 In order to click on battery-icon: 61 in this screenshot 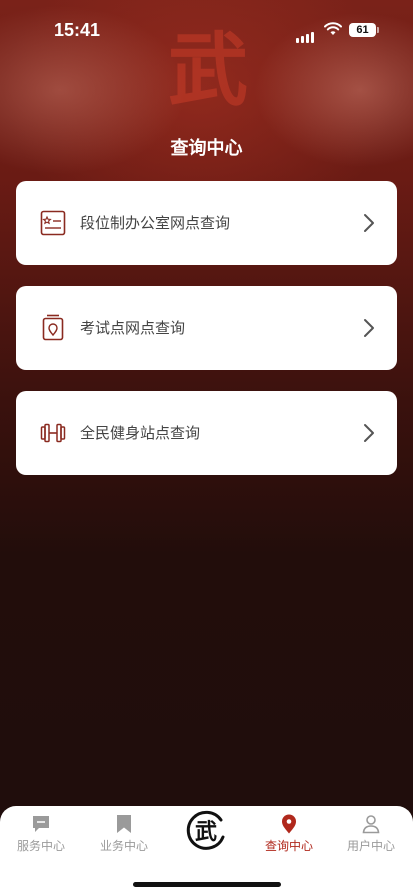, I will do `click(364, 30)`.